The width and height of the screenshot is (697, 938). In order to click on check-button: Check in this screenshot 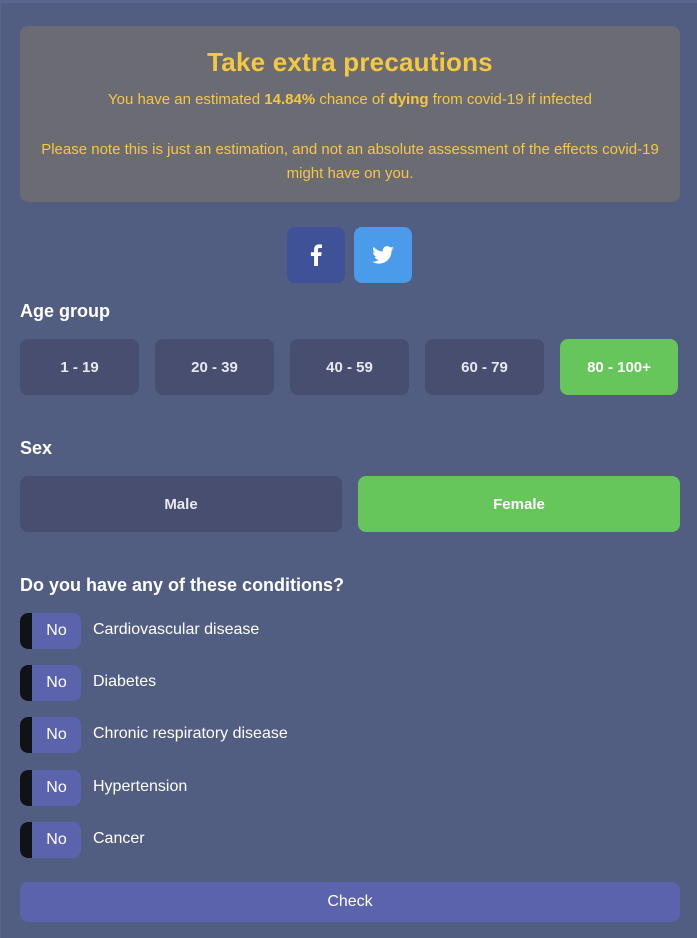, I will do `click(350, 902)`.